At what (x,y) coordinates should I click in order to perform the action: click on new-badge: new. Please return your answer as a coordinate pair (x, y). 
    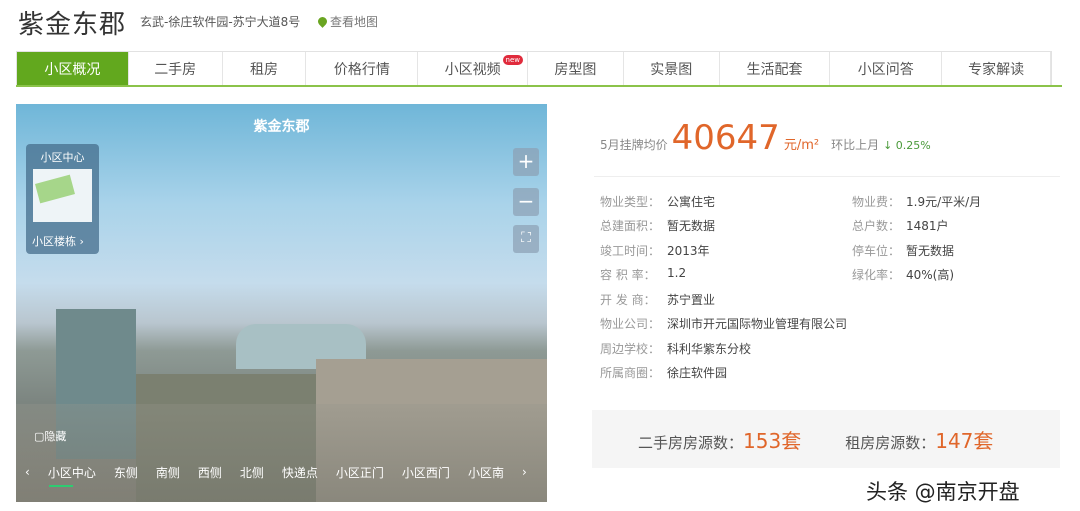
    Looking at the image, I should click on (512, 60).